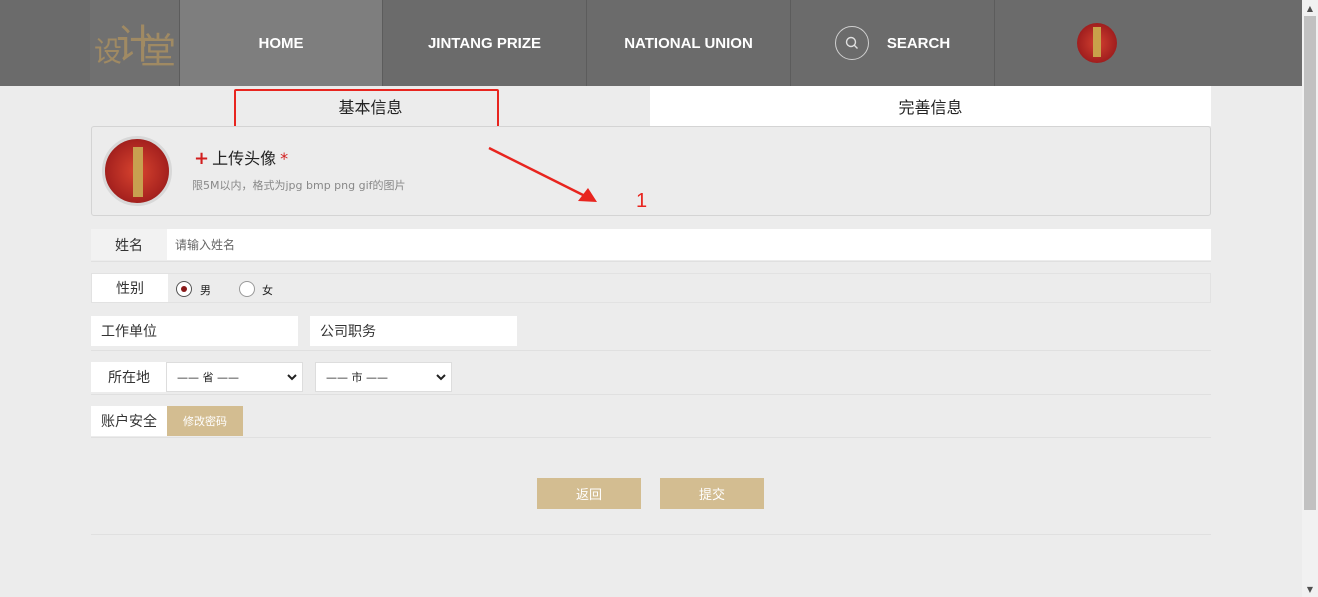 The width and height of the screenshot is (1318, 597). I want to click on search-icon, so click(851, 43).